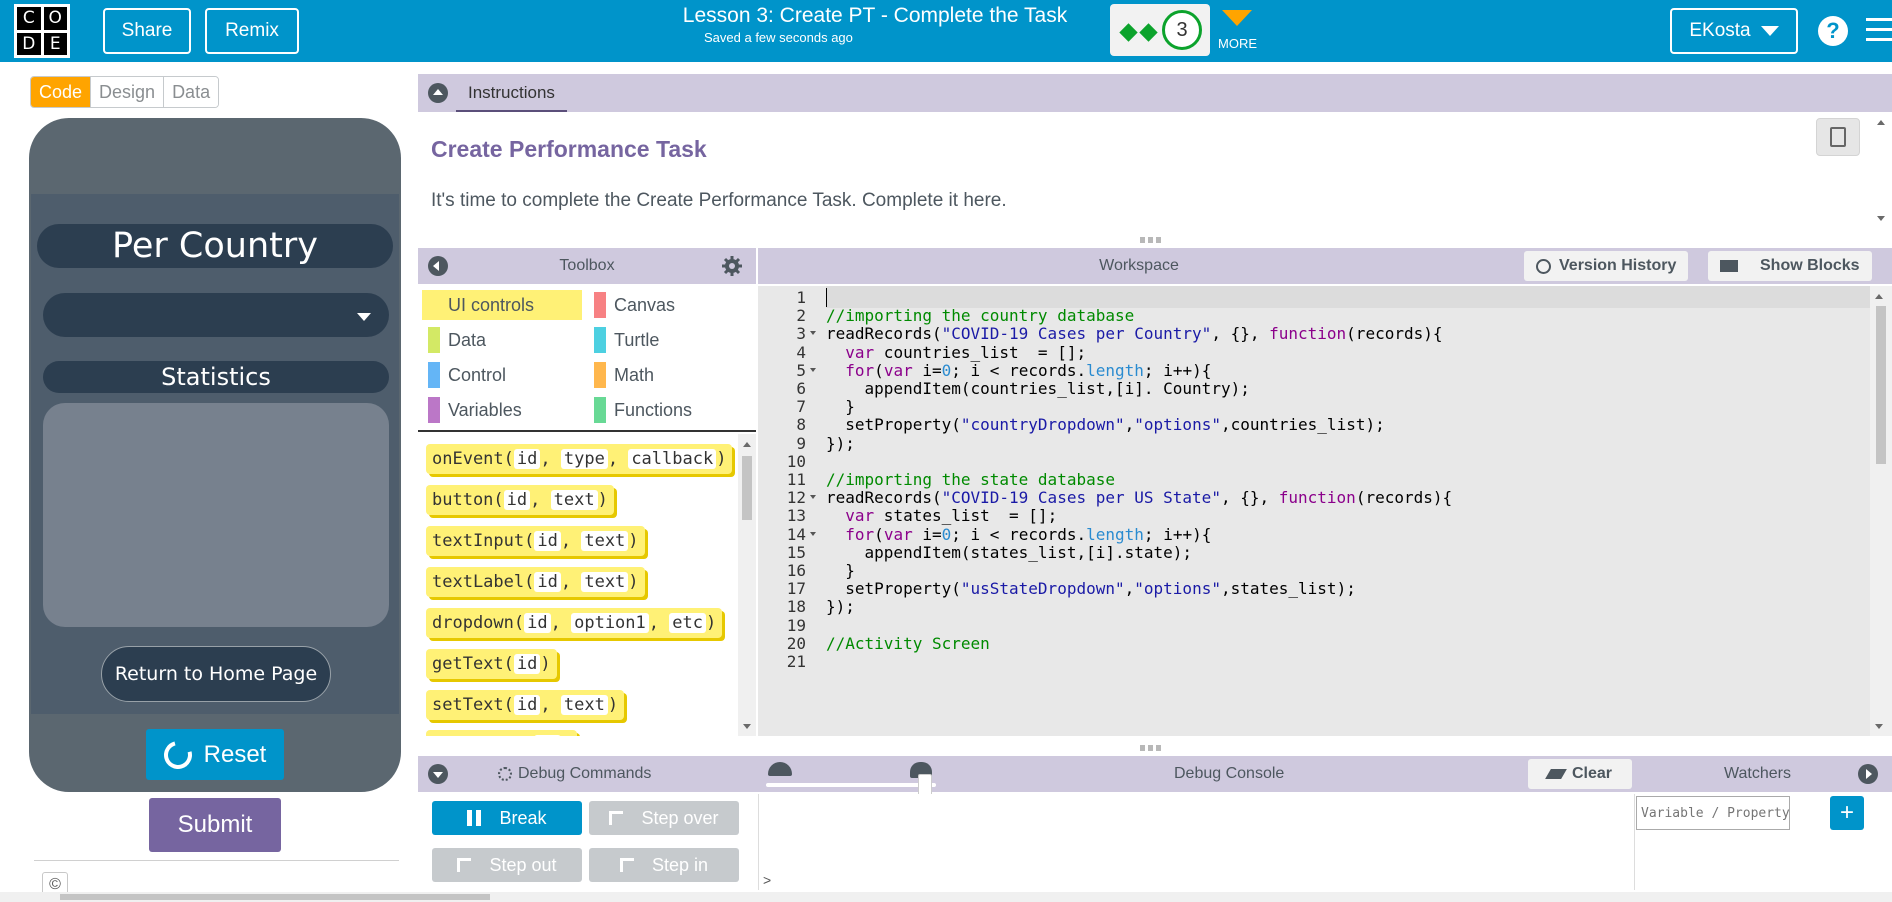 Image resolution: width=1892 pixels, height=902 pixels. Describe the element at coordinates (1879, 31) in the screenshot. I see `hamburger-menu-icon` at that location.